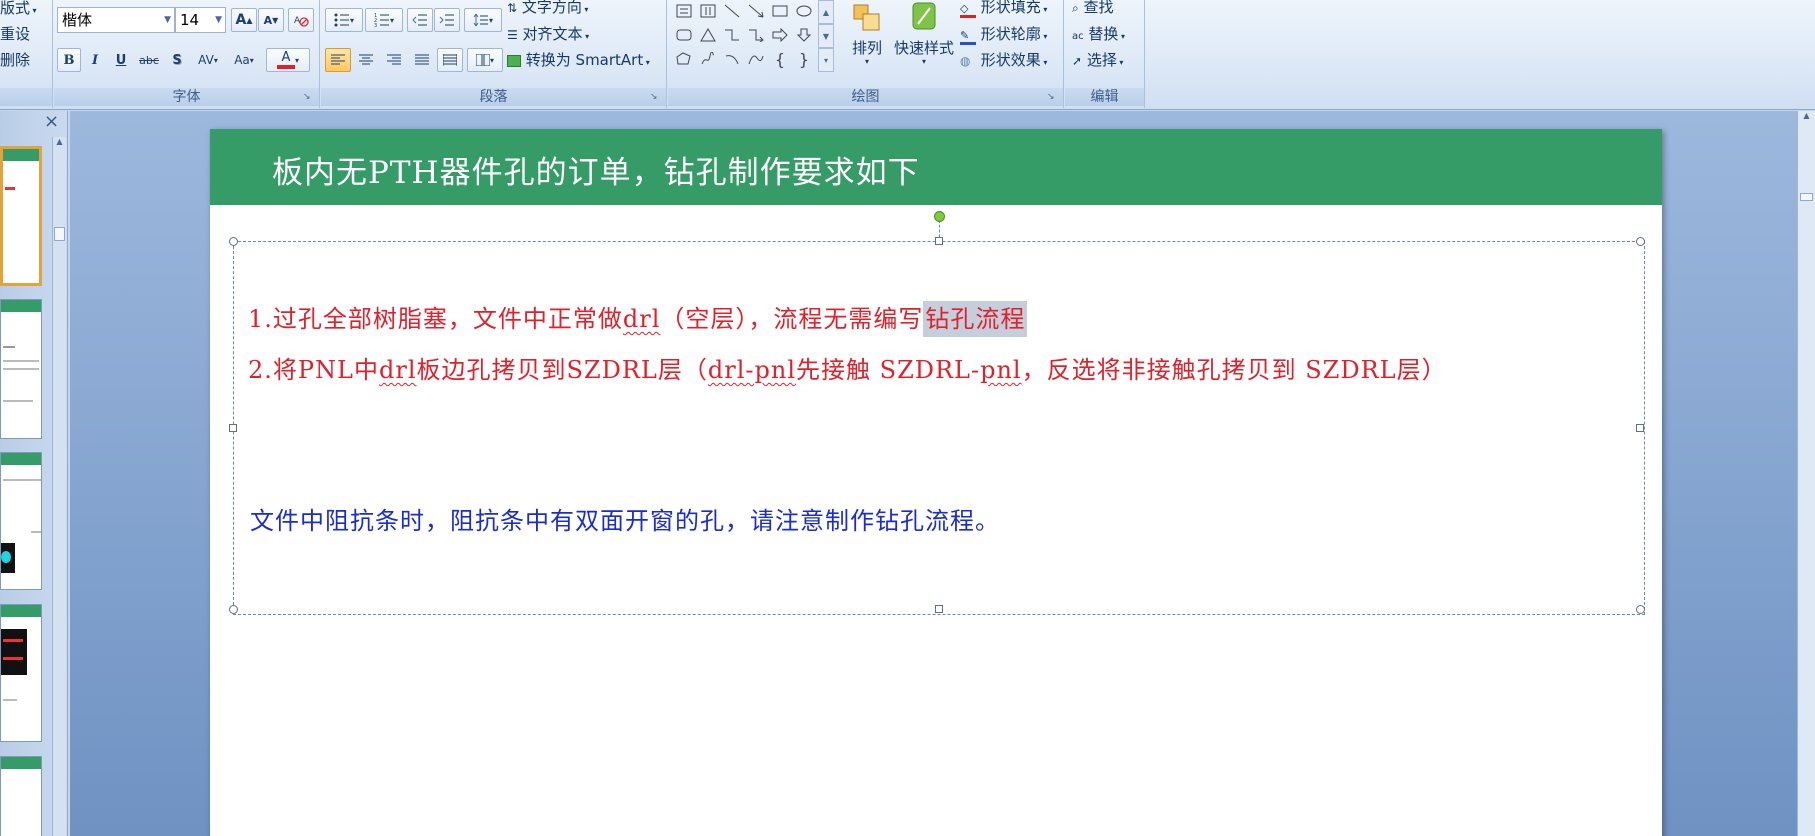  Describe the element at coordinates (548, 34) in the screenshot. I see `align-text-button: ☰ 对齐文本 ▾` at that location.